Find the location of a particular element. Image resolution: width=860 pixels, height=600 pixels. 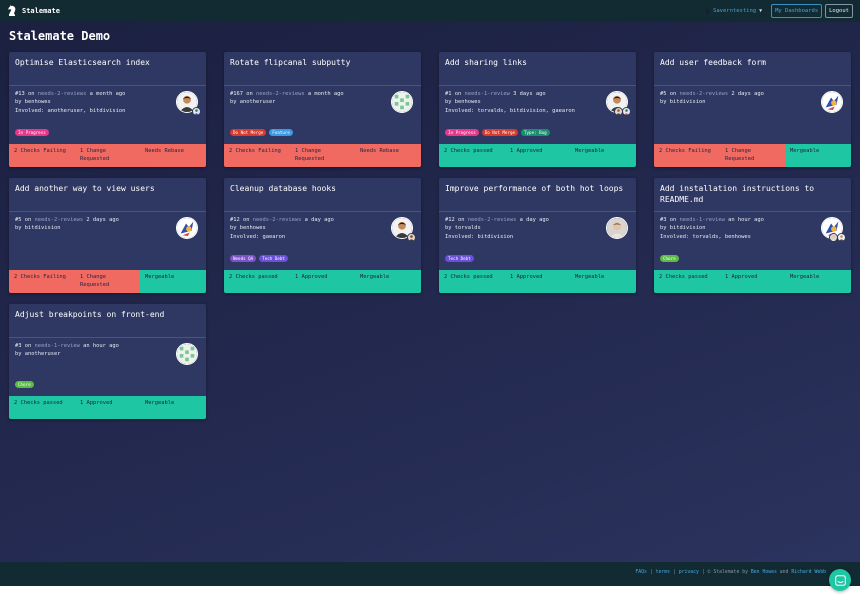

label-in-progress: In Progress is located at coordinates (32, 132).